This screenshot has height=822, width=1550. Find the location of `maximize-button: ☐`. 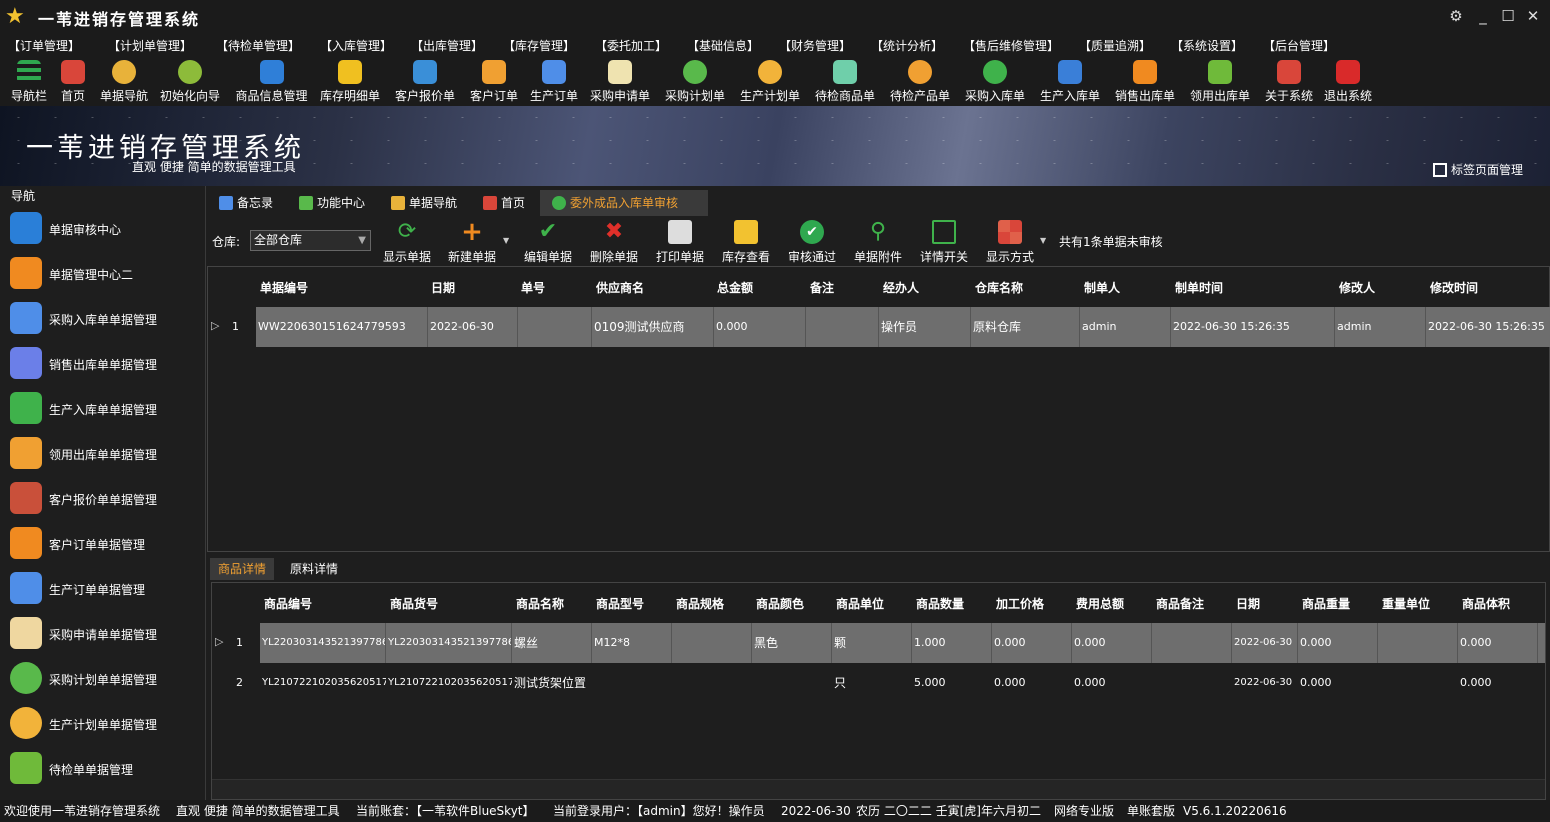

maximize-button: ☐ is located at coordinates (1508, 16).